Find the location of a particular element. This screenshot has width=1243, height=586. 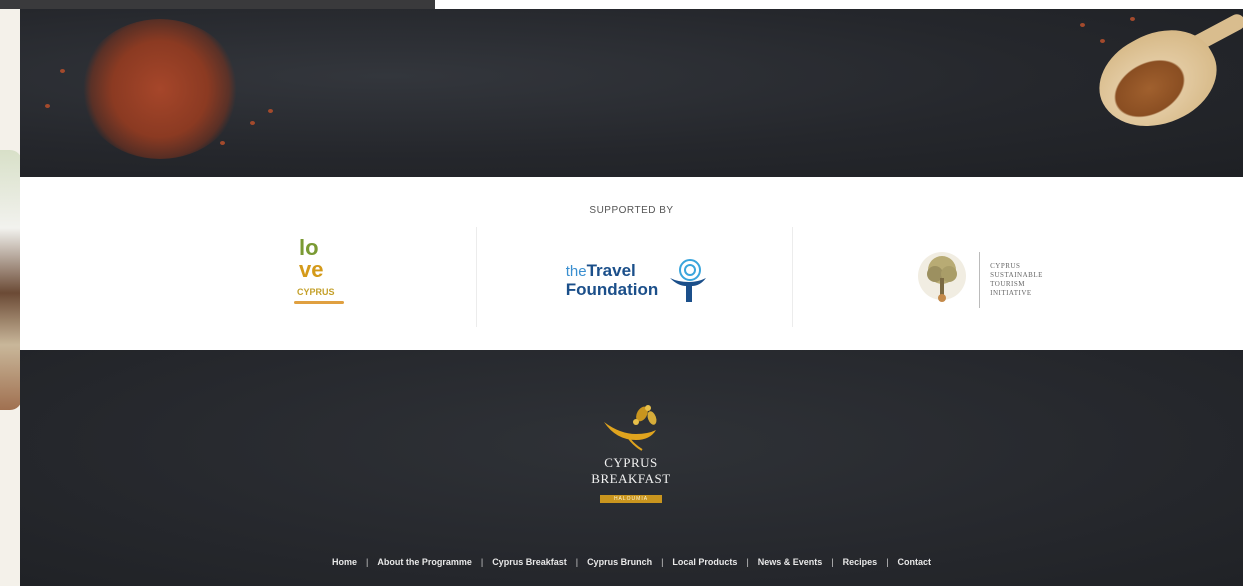

ttf-foundation: Foundation is located at coordinates (612, 289).